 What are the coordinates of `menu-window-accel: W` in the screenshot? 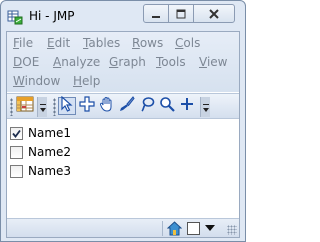 It's located at (19, 81).